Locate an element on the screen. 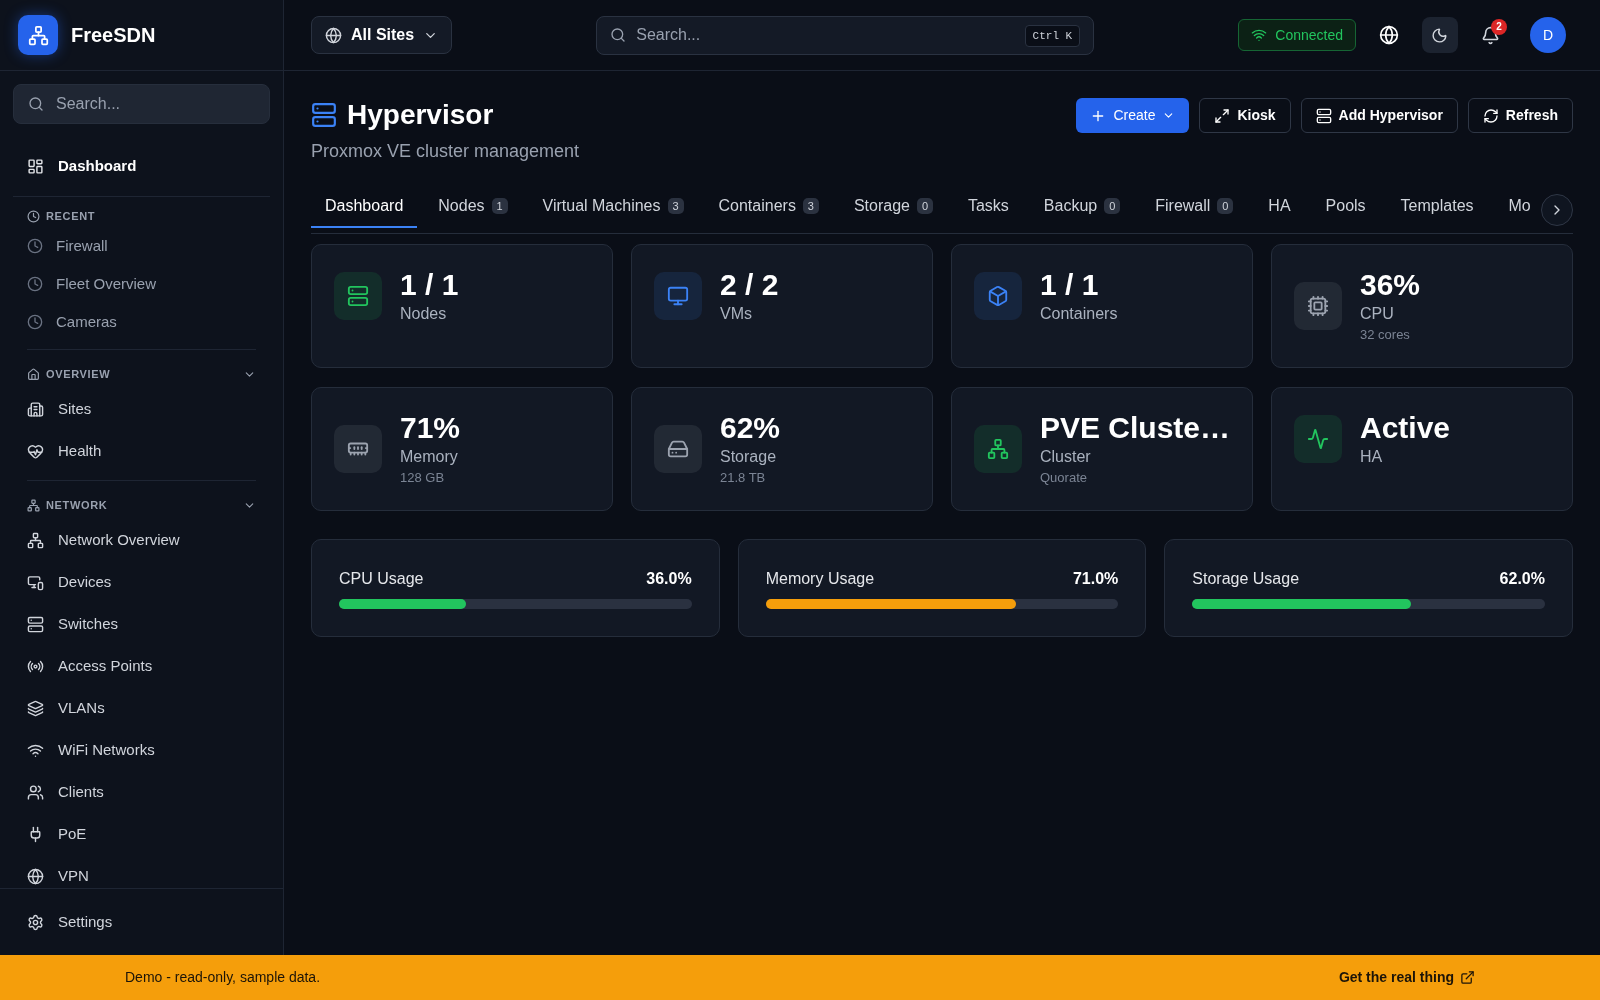 This screenshot has width=1600, height=1000. stat-label: VMs is located at coordinates (736, 314).